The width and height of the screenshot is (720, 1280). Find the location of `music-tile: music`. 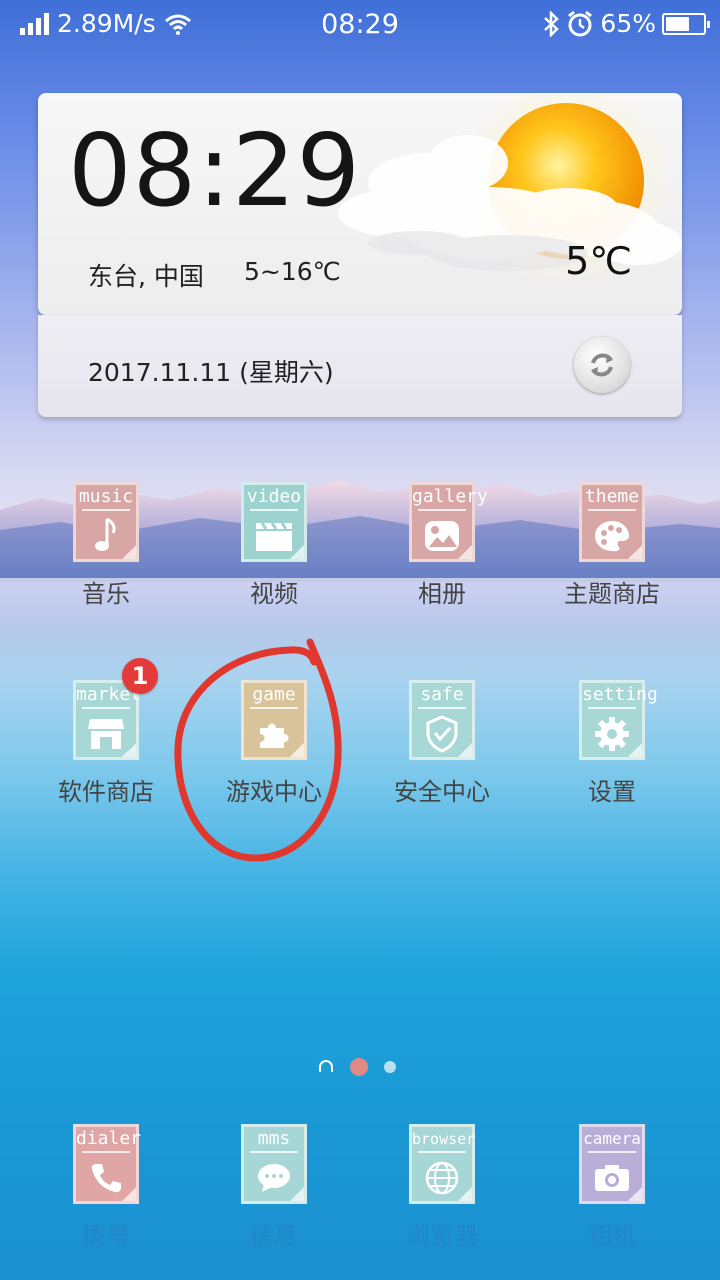

music-tile: music is located at coordinates (106, 522).